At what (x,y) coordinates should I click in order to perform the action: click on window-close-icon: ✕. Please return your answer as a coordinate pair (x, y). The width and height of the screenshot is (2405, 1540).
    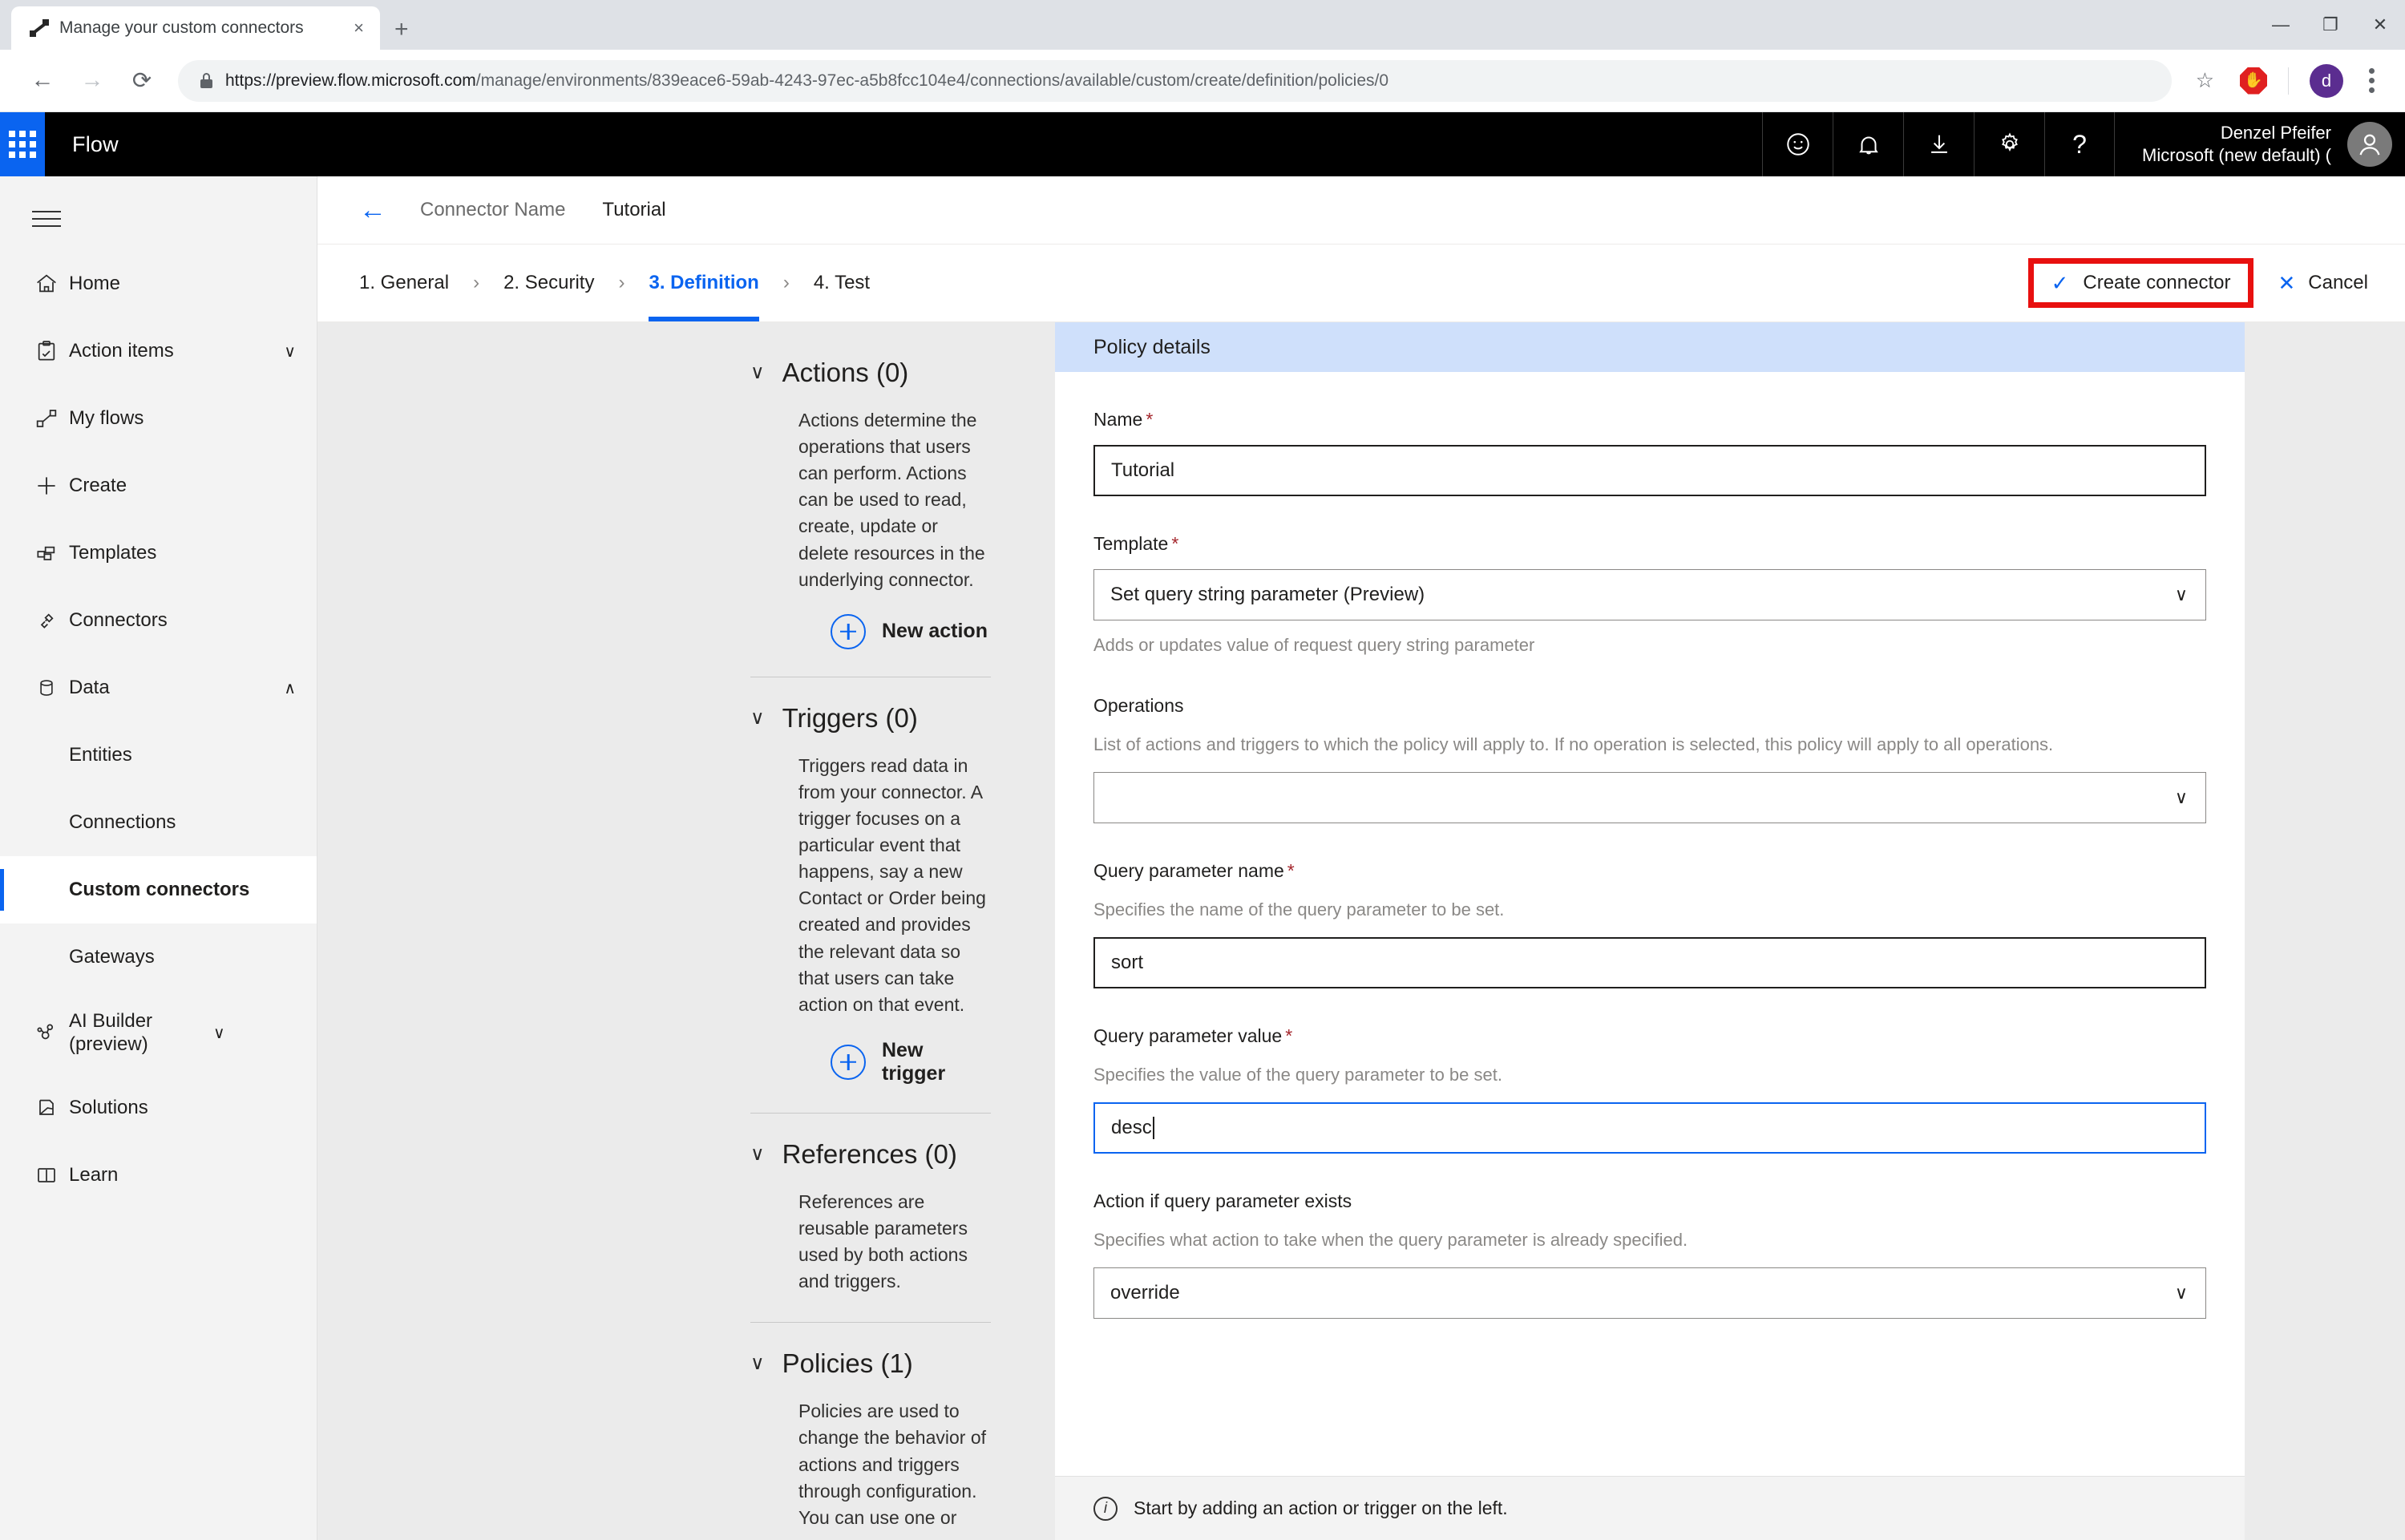
    Looking at the image, I should click on (2380, 25).